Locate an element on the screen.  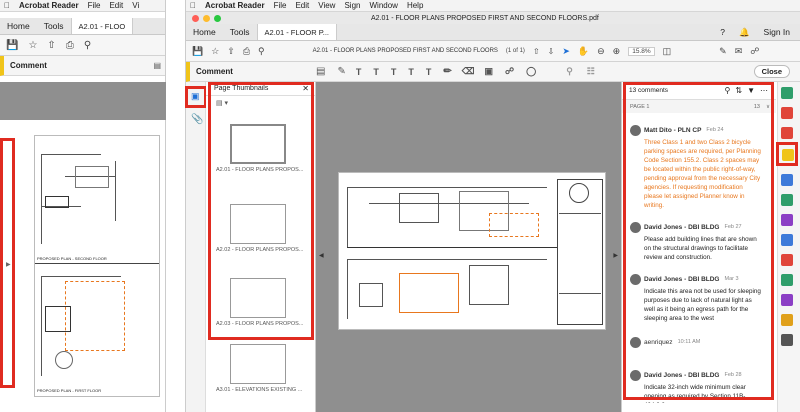
create-pdf-icon is located at coordinates (787, 113).